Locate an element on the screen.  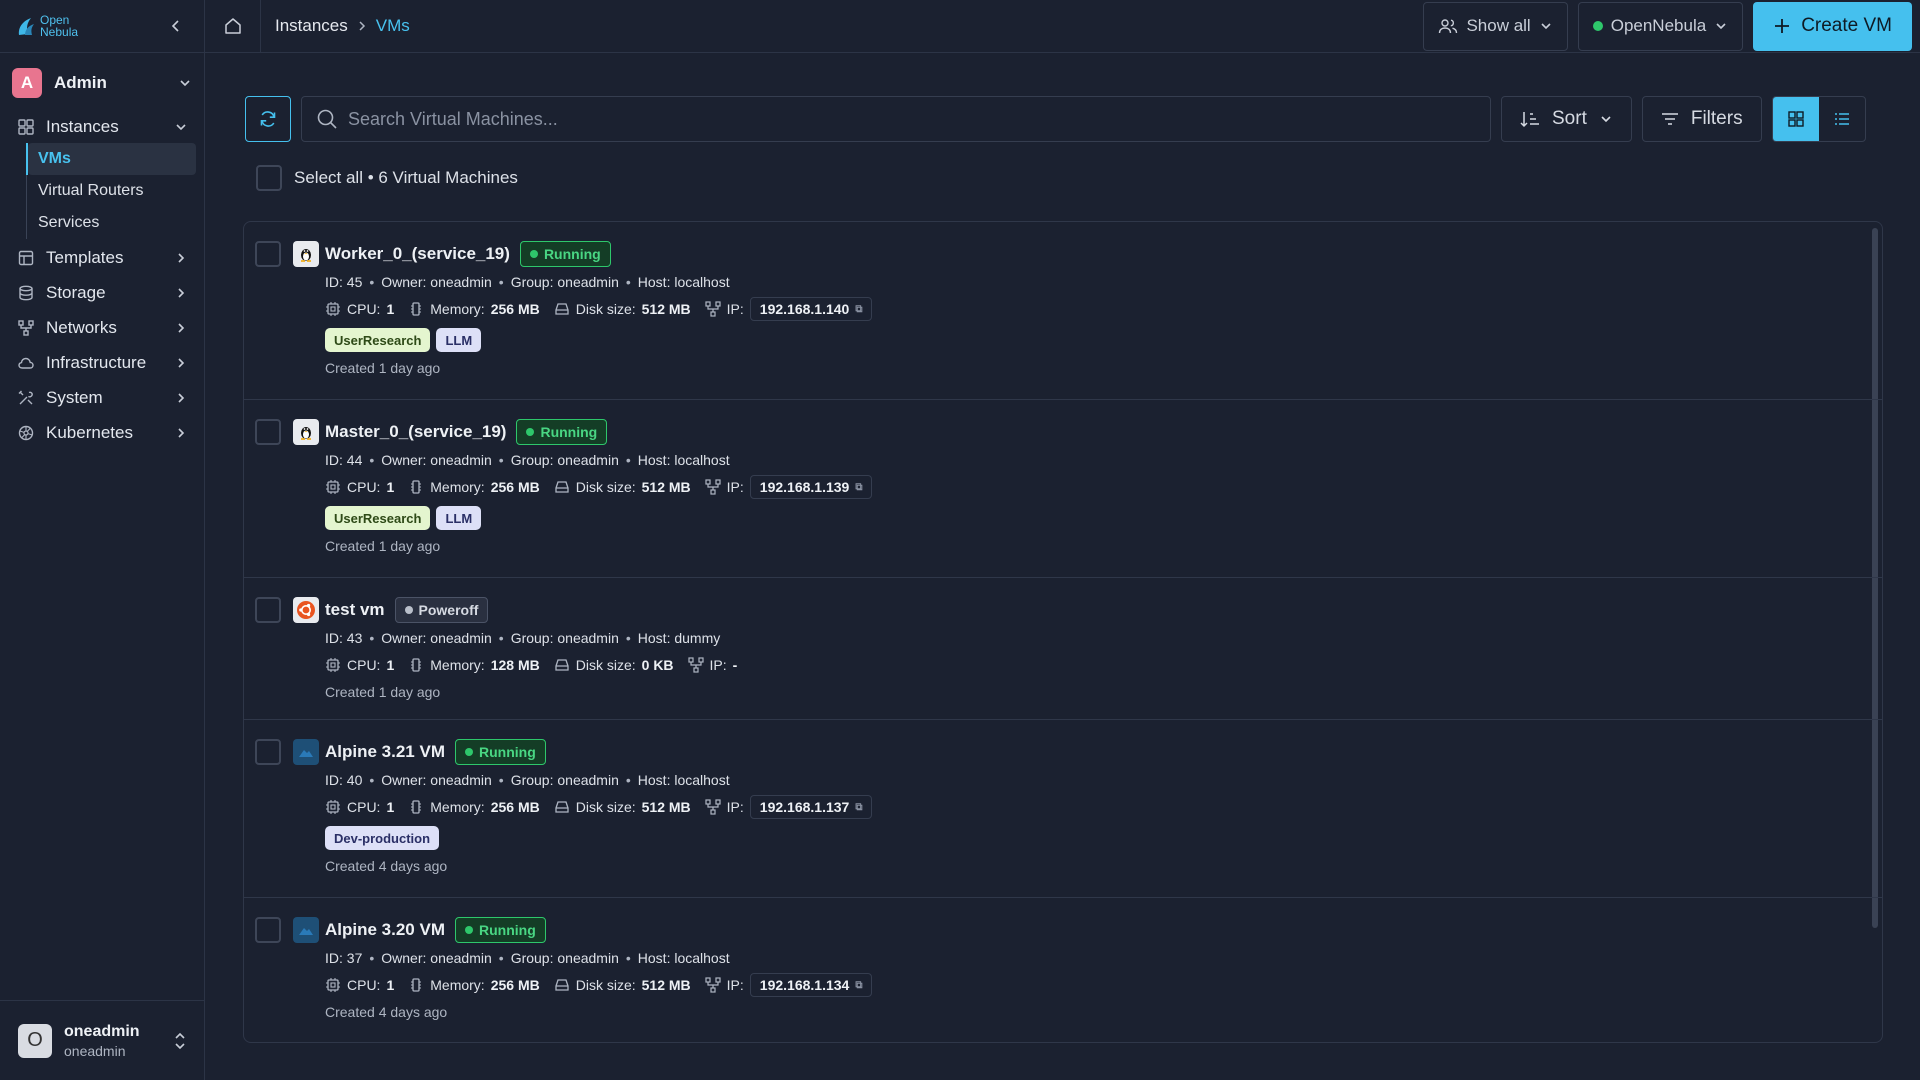
vm-ip-chip: 192.168.1.137 ⧉ is located at coordinates (811, 807).